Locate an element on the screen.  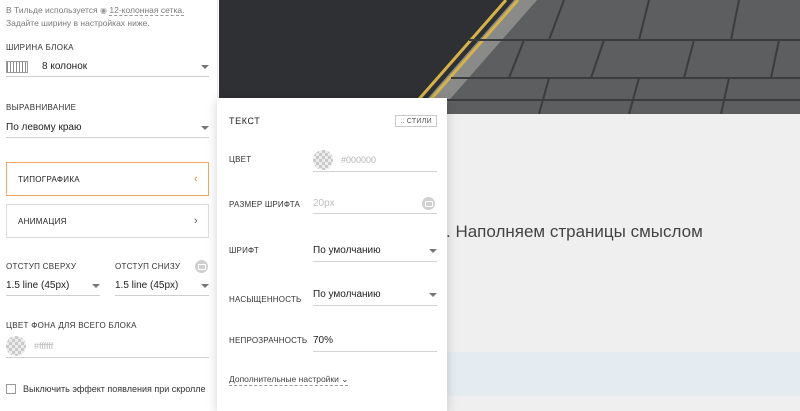
padding-bottom-select: 1.5 line (45px) is located at coordinates (162, 286).